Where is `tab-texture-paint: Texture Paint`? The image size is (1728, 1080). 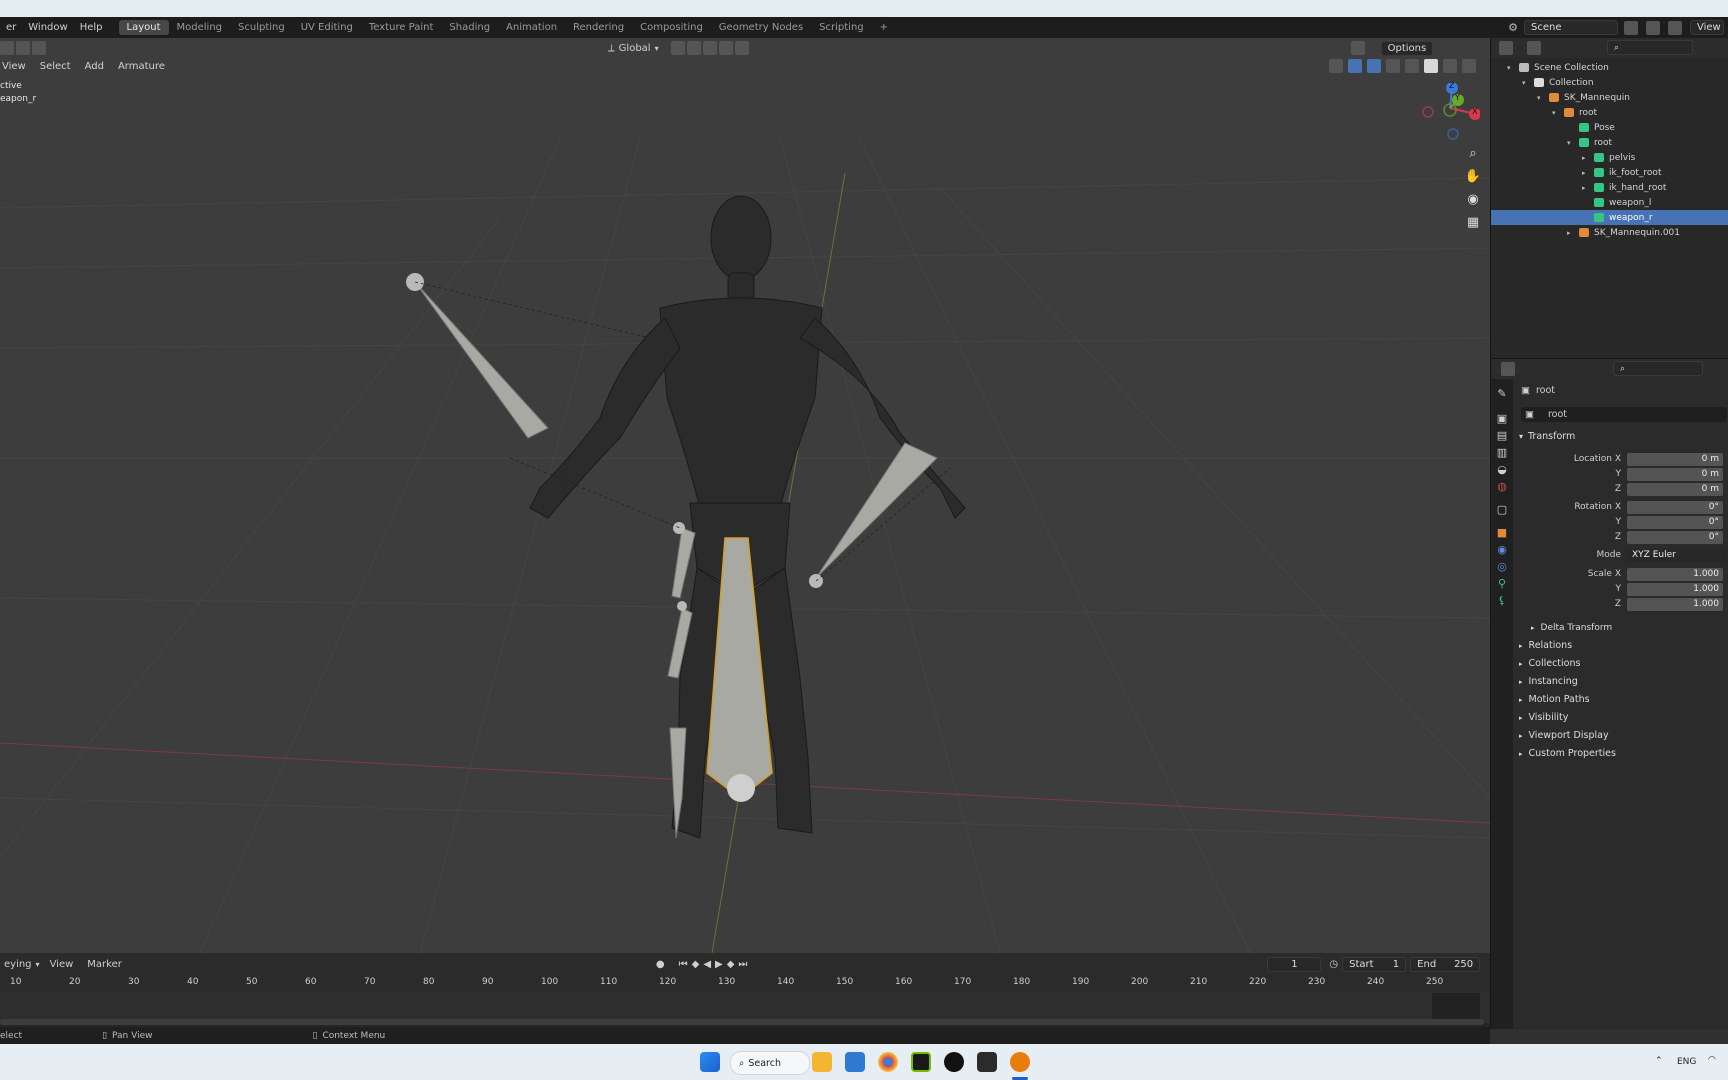 tab-texture-paint: Texture Paint is located at coordinates (401, 27).